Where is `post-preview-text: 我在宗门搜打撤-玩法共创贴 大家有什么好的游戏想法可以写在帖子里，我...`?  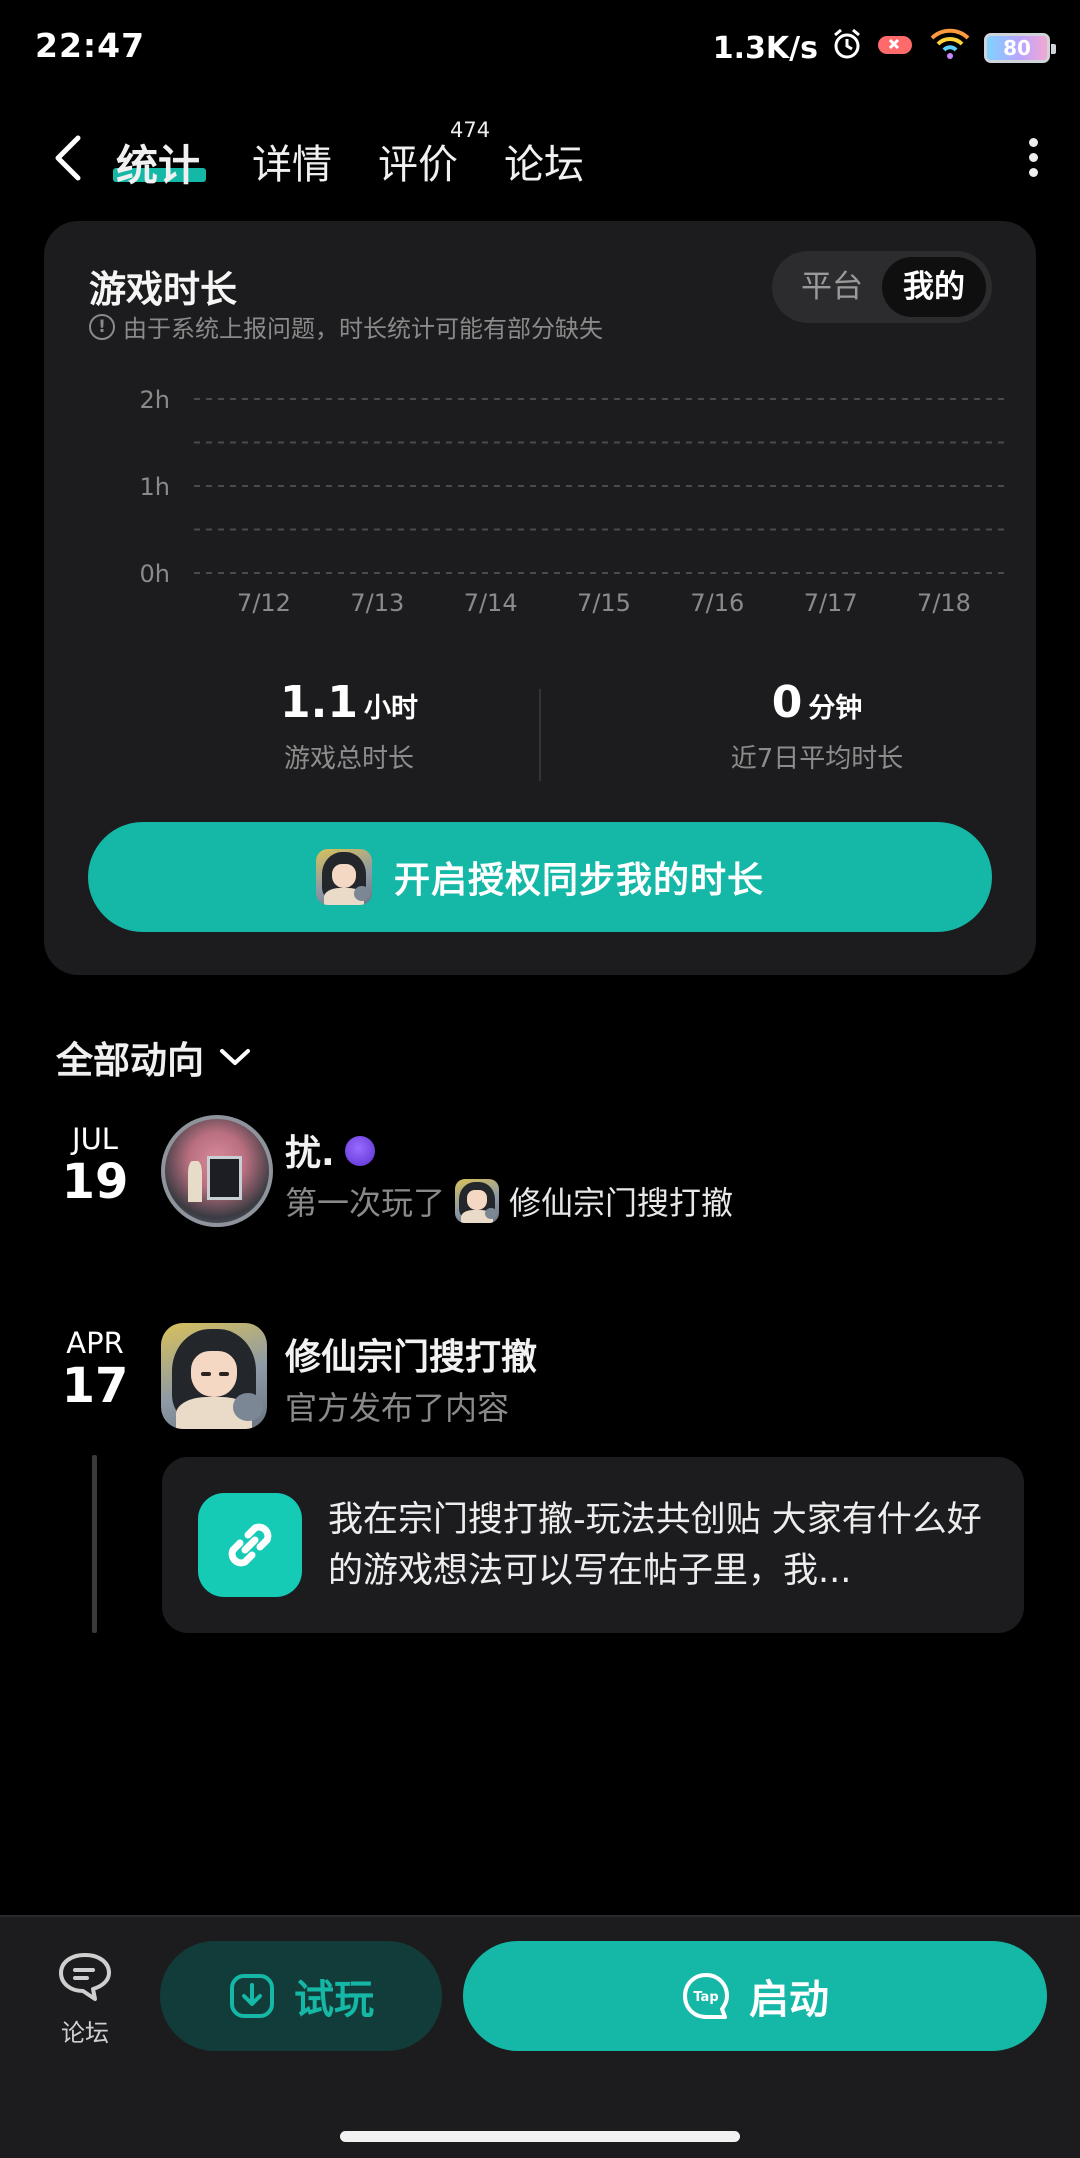 post-preview-text: 我在宗门搜打撤-玩法共创贴 大家有什么好的游戏想法可以写在帖子里，我... is located at coordinates (655, 1545).